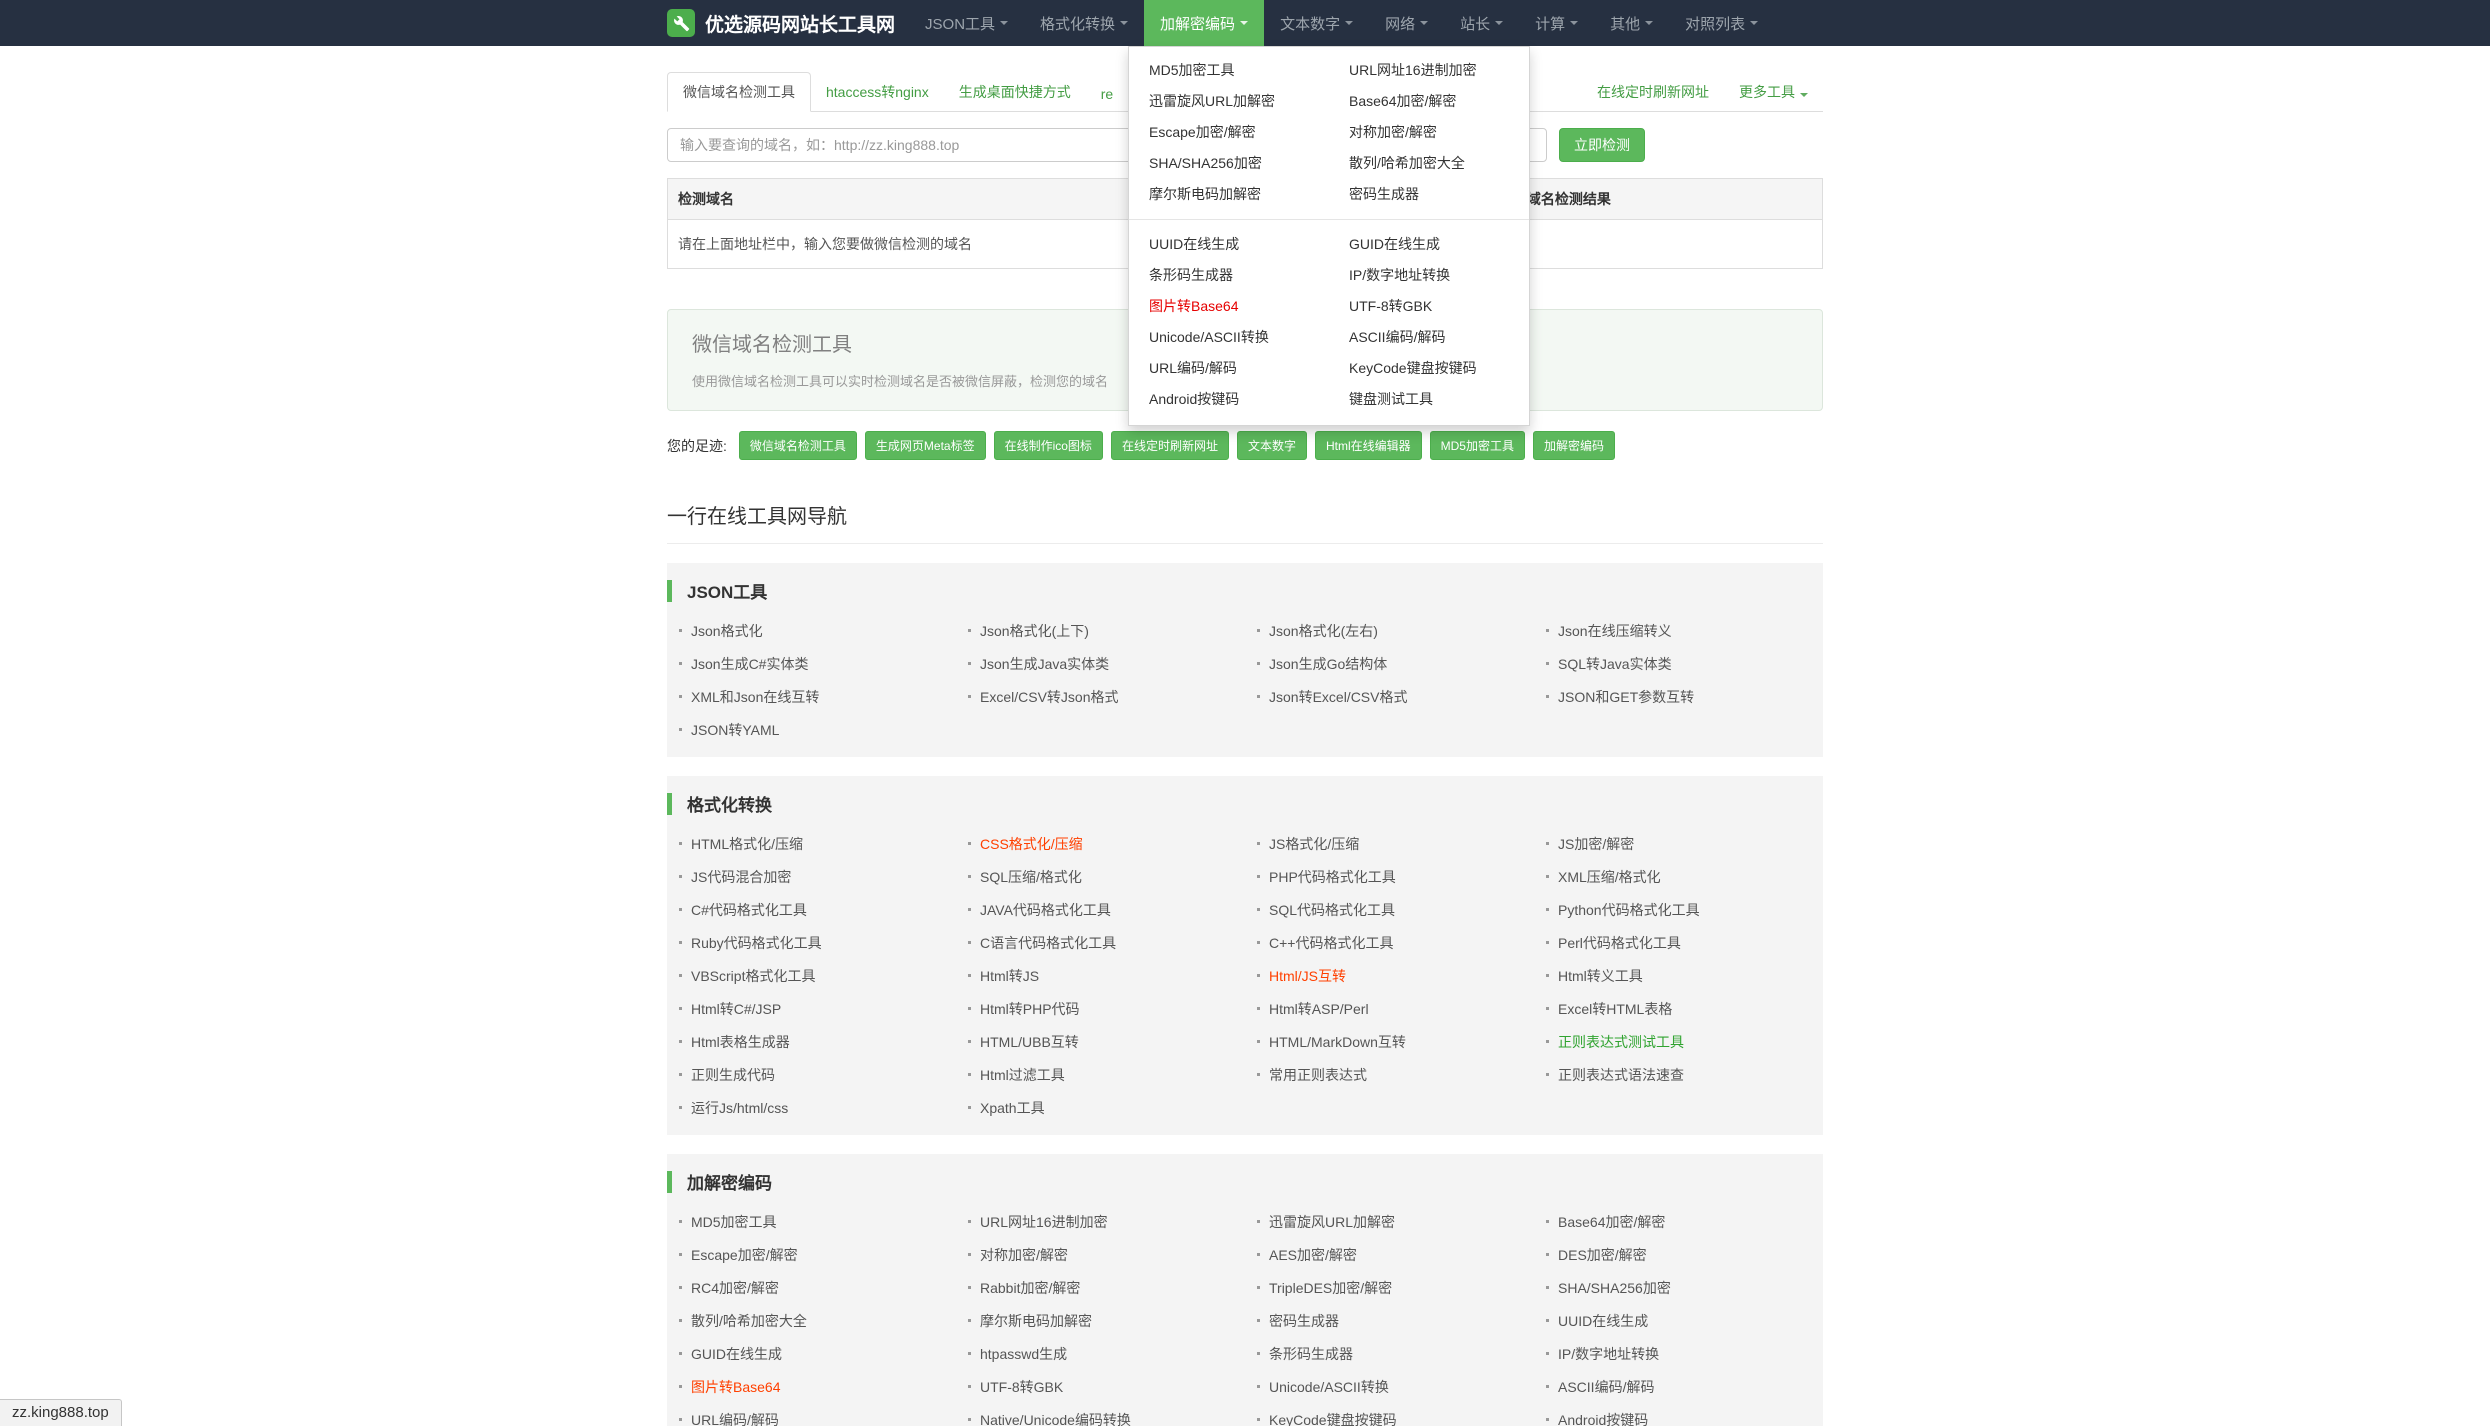  I want to click on footprint-button: 微信域名检测工具, so click(797, 445).